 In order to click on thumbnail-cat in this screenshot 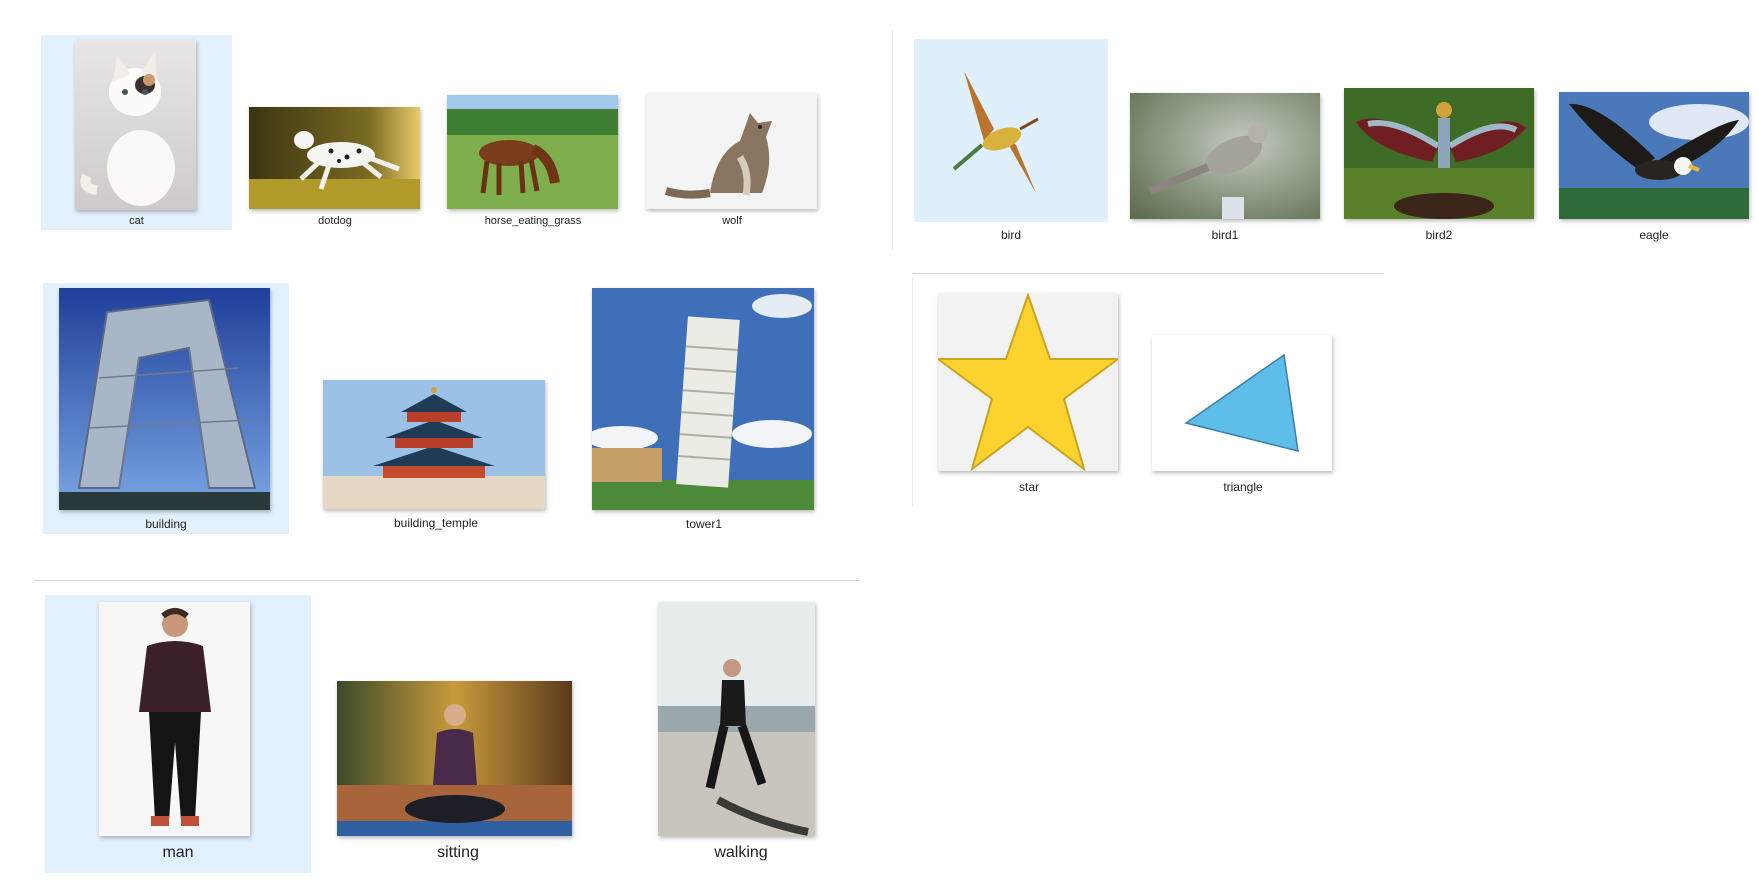, I will do `click(135, 125)`.